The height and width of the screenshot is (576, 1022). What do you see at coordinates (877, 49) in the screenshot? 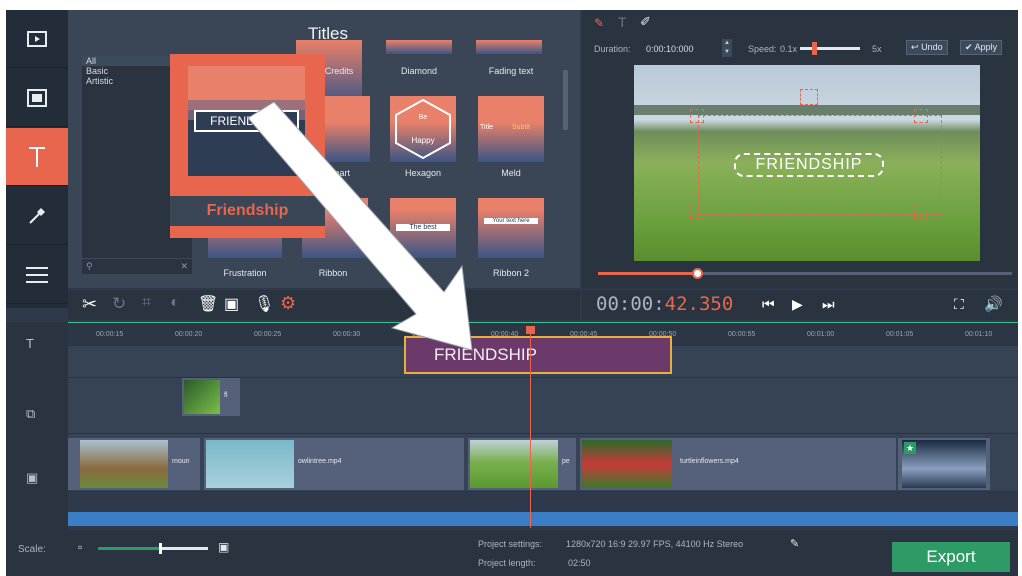
I see `speed-max-label: 5x` at bounding box center [877, 49].